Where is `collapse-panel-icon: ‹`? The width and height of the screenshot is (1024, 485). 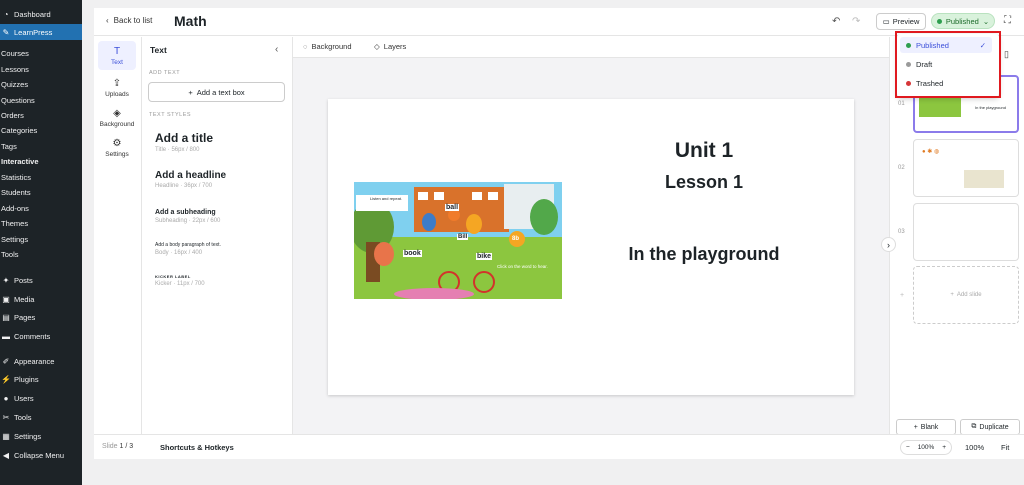
collapse-panel-icon: ‹ is located at coordinates (276, 49).